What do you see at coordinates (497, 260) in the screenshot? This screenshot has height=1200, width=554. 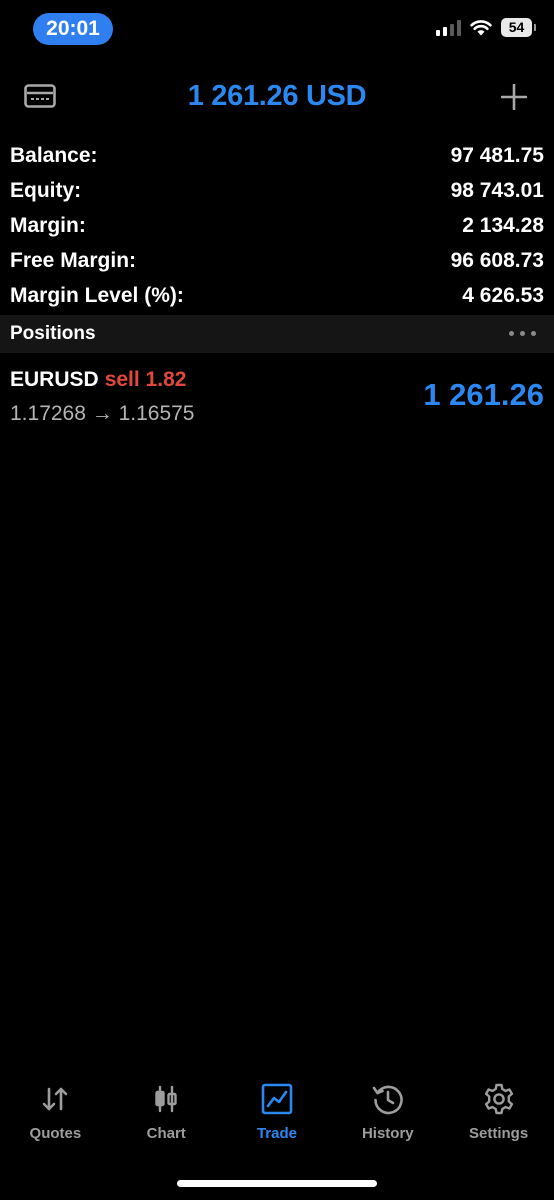 I see `summary-value: 96 608.73` at bounding box center [497, 260].